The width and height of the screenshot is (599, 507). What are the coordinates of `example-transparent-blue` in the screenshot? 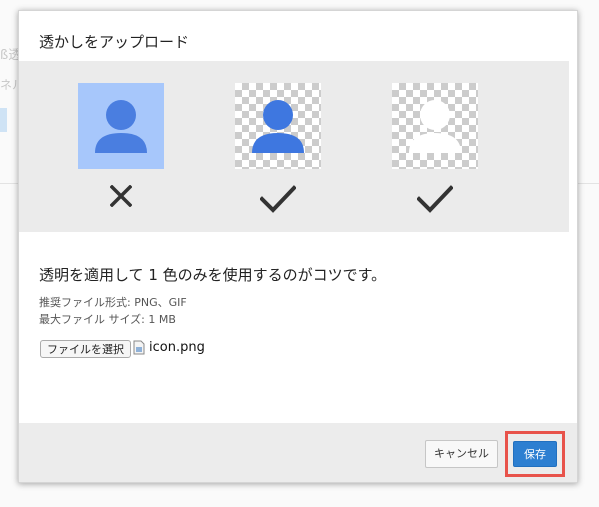 It's located at (278, 126).